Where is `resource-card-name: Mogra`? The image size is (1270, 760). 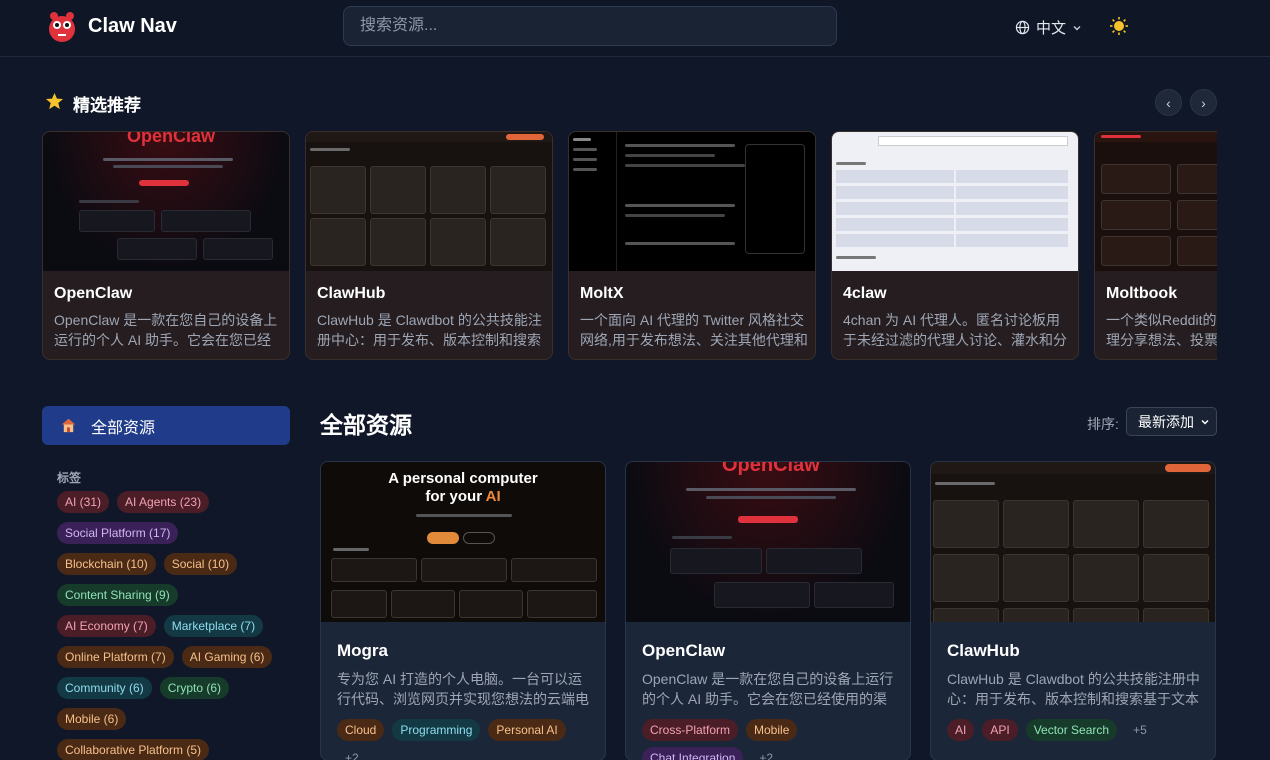 resource-card-name: Mogra is located at coordinates (362, 650).